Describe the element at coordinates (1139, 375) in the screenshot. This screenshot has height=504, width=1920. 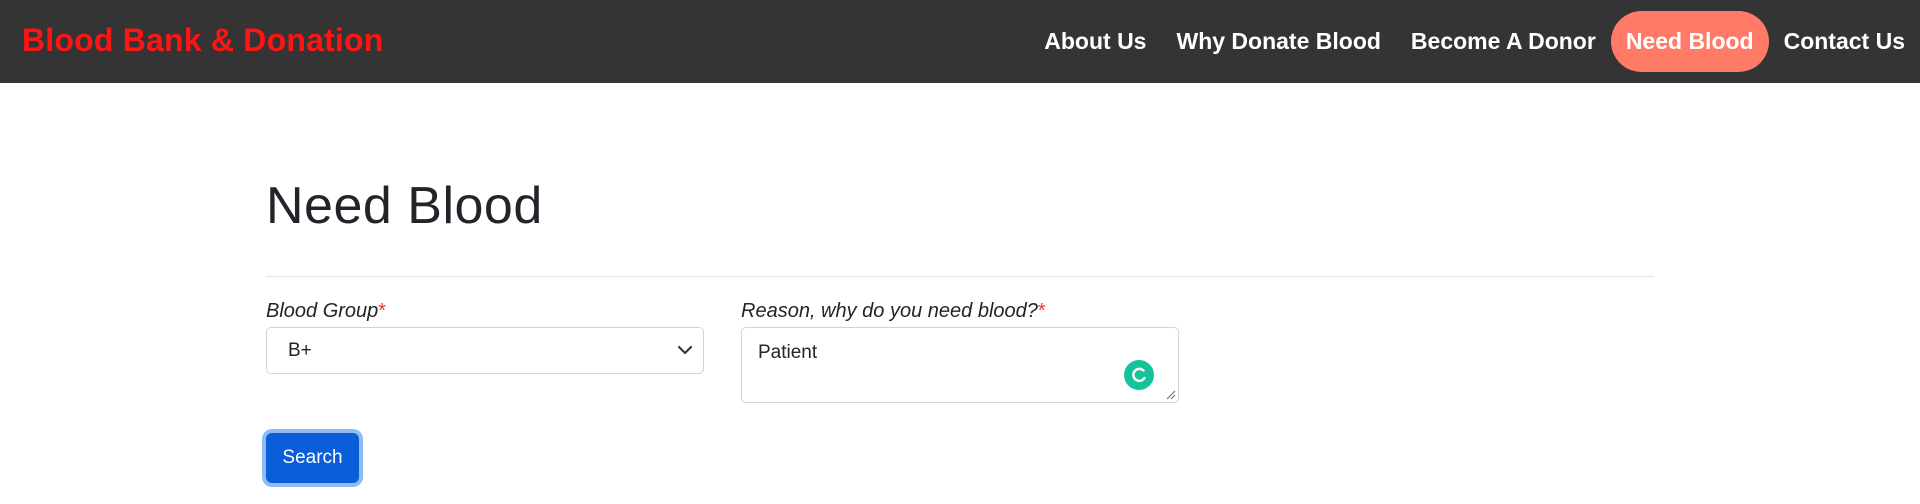
I see `grammar-check-icon` at that location.